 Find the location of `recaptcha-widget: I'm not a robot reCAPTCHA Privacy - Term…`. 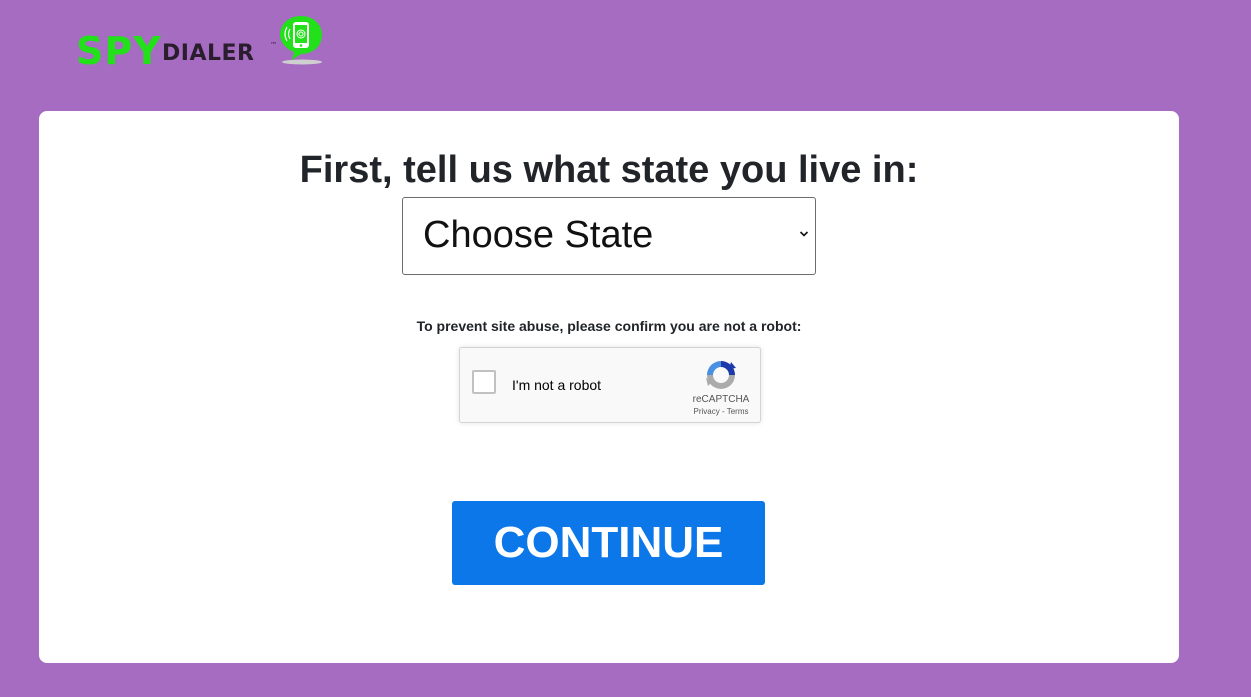

recaptcha-widget: I'm not a robot reCAPTCHA Privacy - Term… is located at coordinates (610, 385).